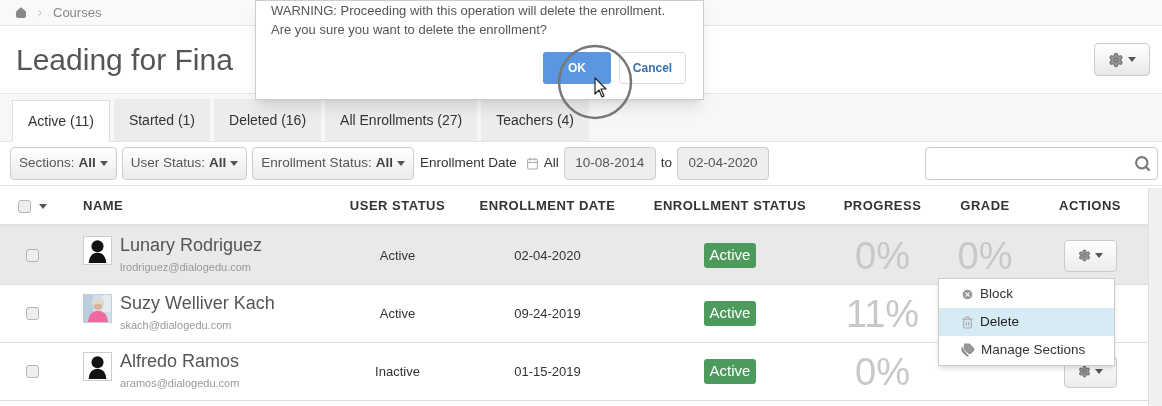 The image size is (1162, 406). What do you see at coordinates (180, 361) in the screenshot?
I see `student-name: Alfredo Ramos` at bounding box center [180, 361].